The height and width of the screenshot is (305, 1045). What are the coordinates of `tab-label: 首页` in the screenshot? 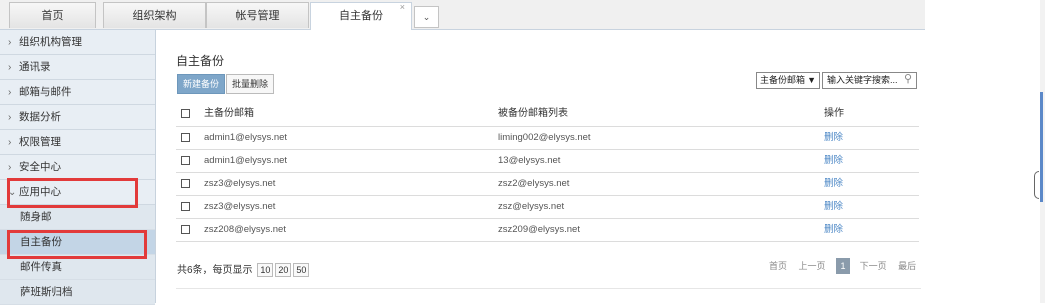 It's located at (52, 16).